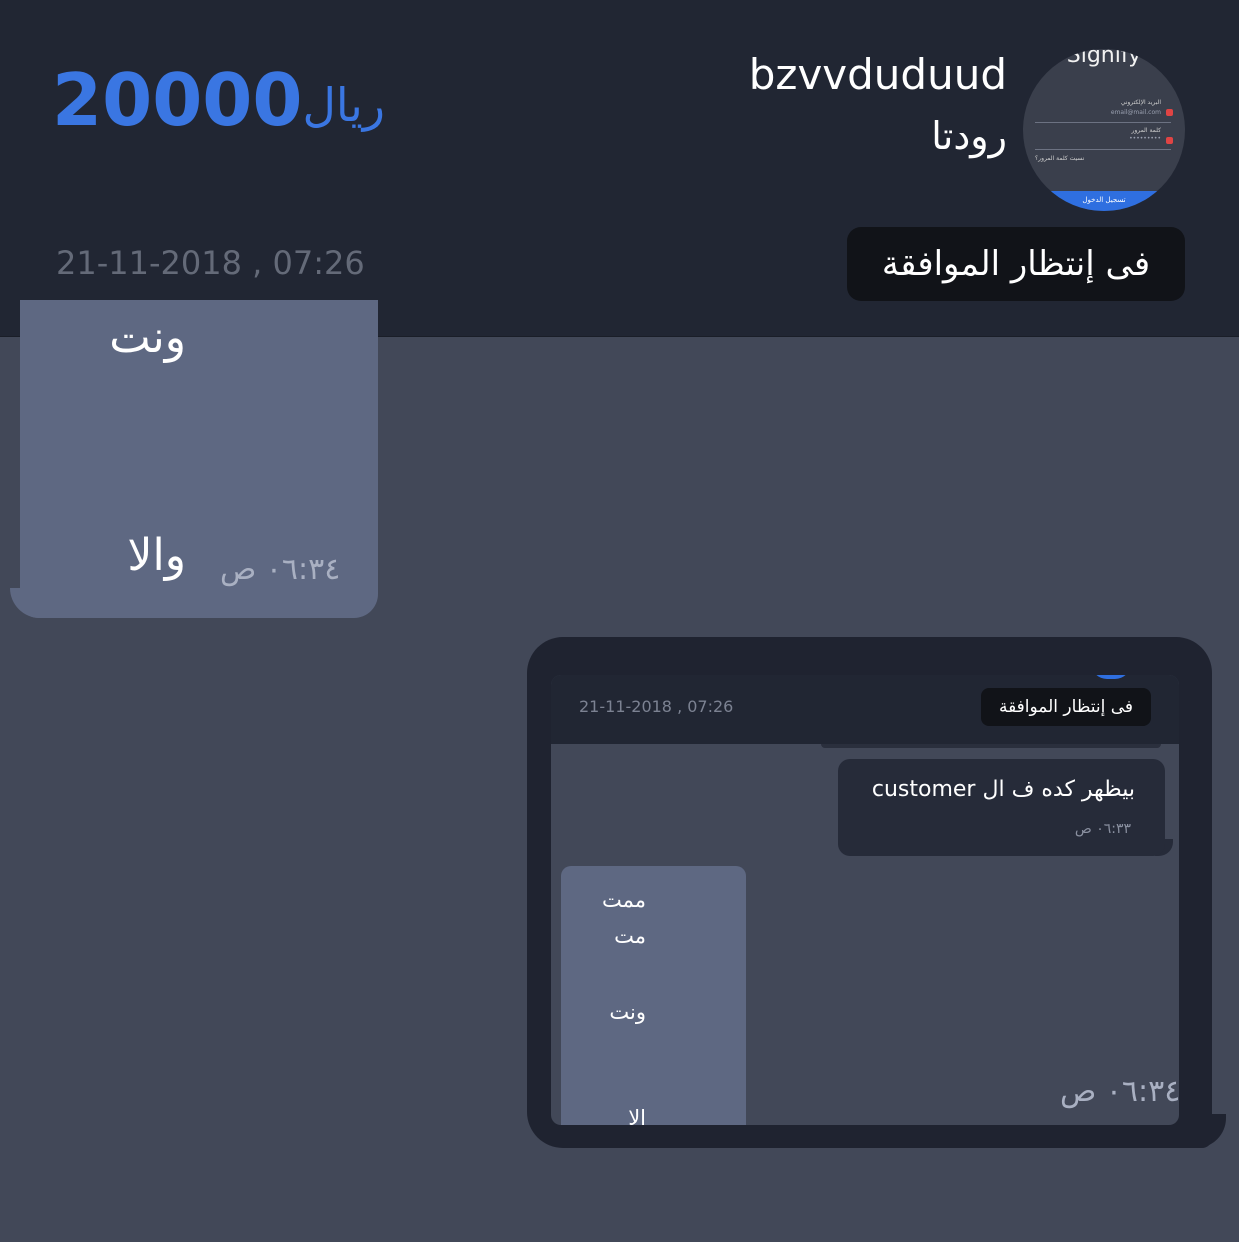 Image resolution: width=1239 pixels, height=1242 pixels. Describe the element at coordinates (991, 746) in the screenshot. I see `screenshot-bubble-edge` at that location.